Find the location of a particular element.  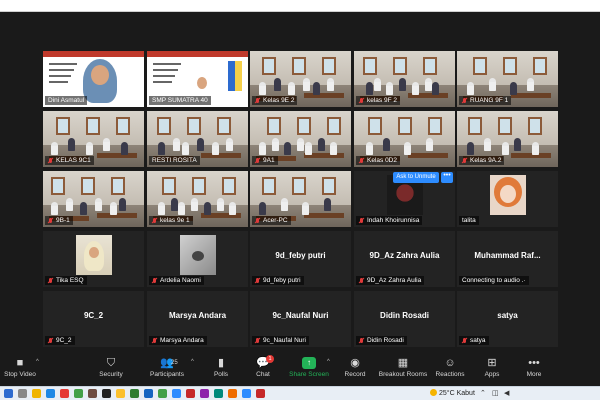

participant-name-label: Connecting to audio .· is located at coordinates (494, 280).